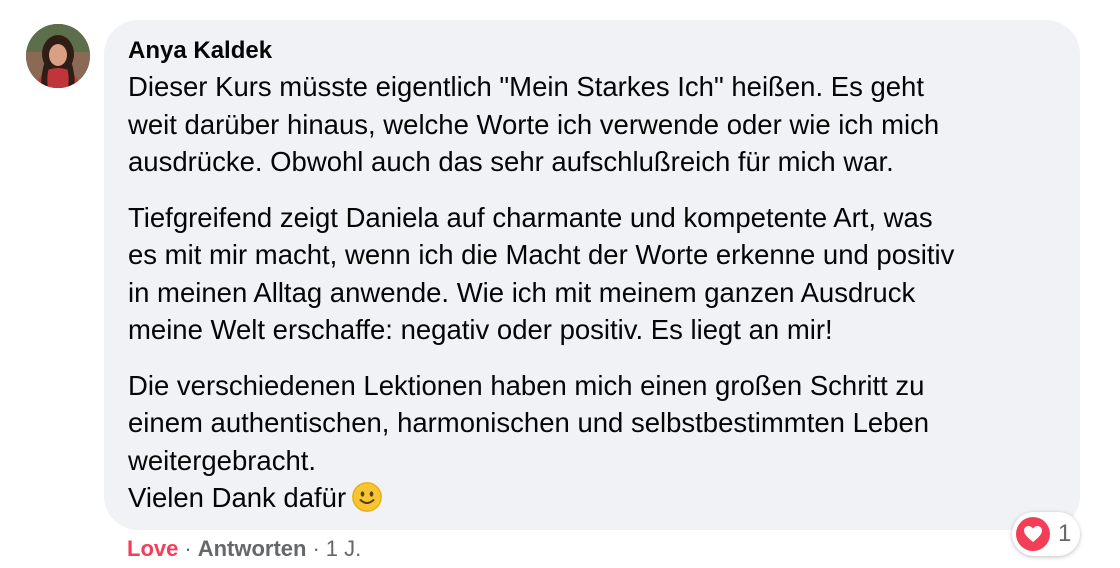  I want to click on comment-actions: Love · Antworten · 1 J., so click(244, 549).